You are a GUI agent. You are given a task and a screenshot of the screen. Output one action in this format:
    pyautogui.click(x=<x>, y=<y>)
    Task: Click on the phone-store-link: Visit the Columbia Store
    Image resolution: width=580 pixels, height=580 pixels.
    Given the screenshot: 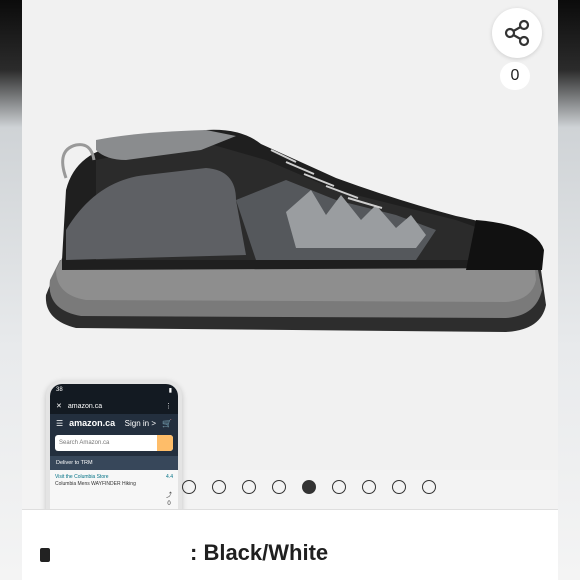 What is the action you would take?
    pyautogui.click(x=82, y=477)
    